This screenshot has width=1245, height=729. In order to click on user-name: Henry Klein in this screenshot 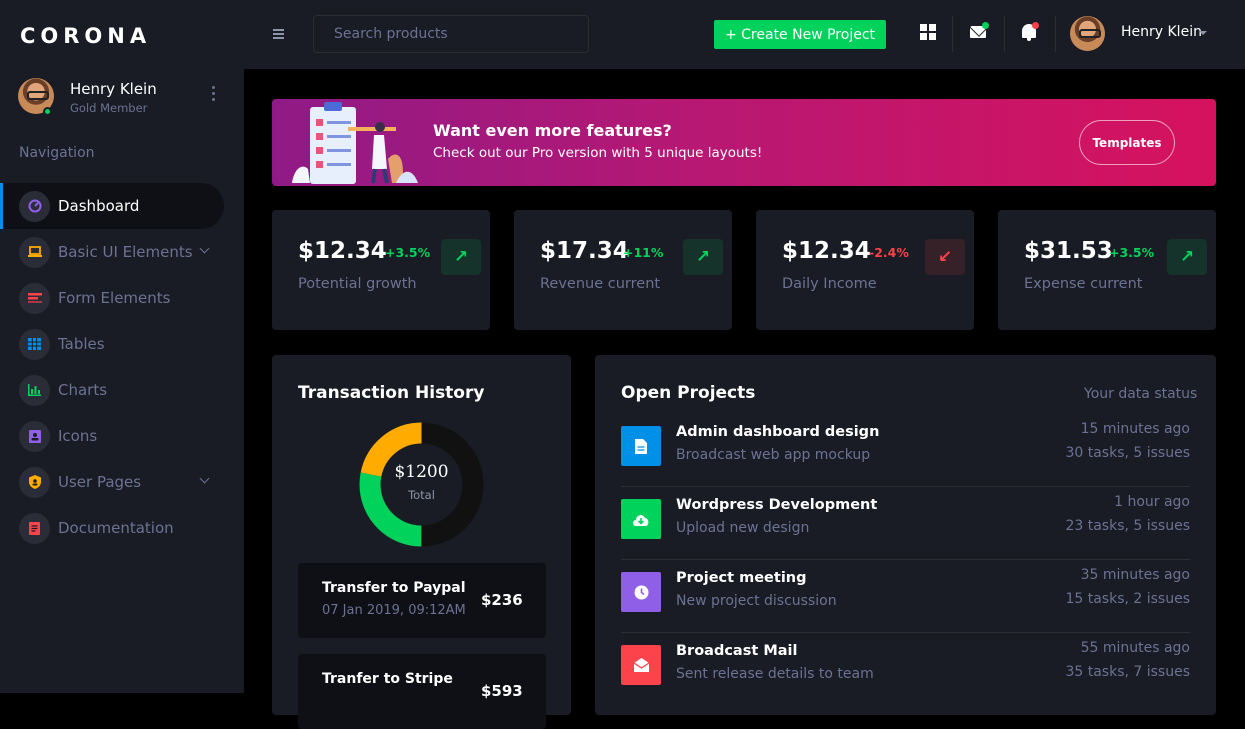, I will do `click(1161, 32)`.